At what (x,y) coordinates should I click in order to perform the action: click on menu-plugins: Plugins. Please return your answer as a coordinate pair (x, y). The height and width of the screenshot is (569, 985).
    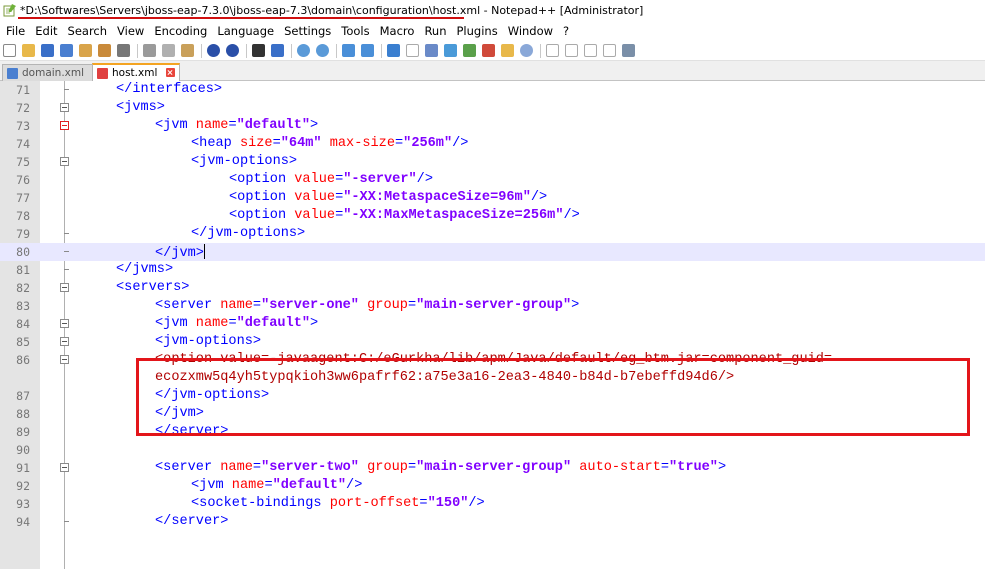
    Looking at the image, I should click on (477, 31).